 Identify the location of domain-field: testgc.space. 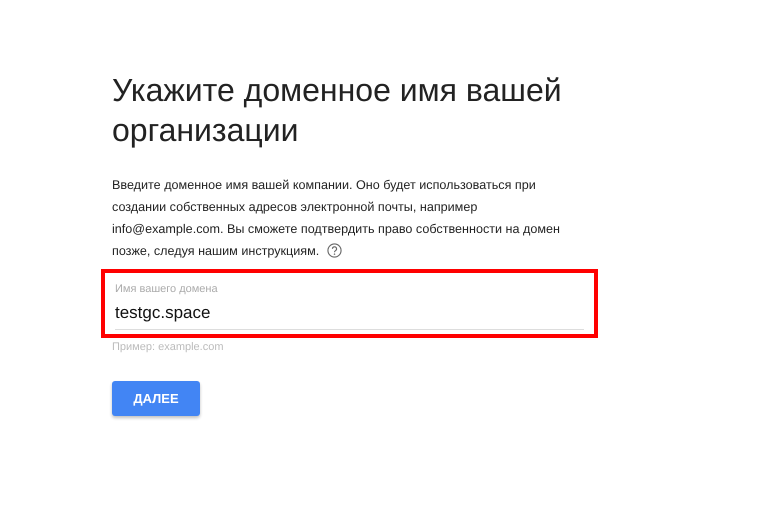
(349, 312).